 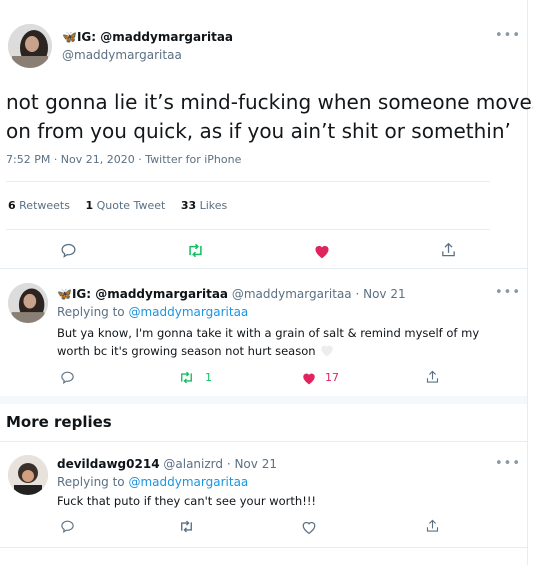 What do you see at coordinates (327, 352) in the screenshot?
I see `white-heart-icon` at bounding box center [327, 352].